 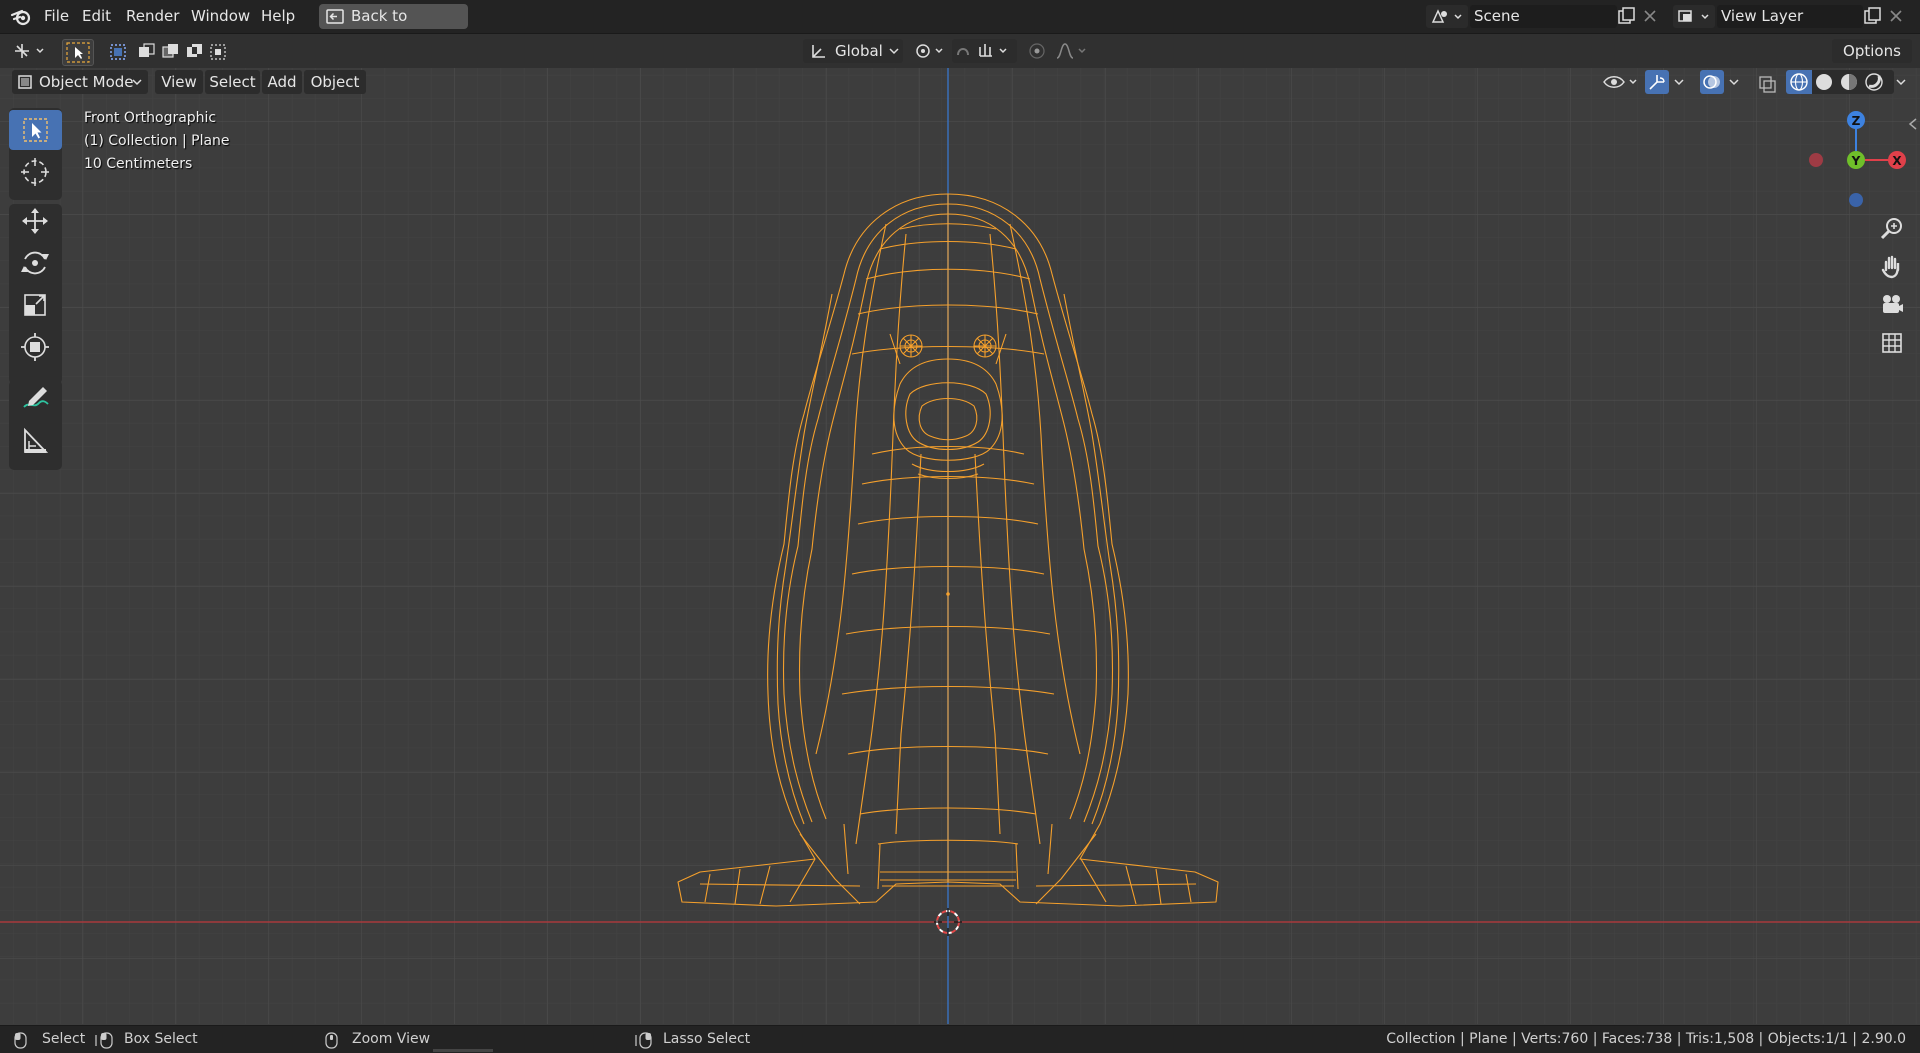 What do you see at coordinates (818, 51) in the screenshot?
I see `orientation-icon` at bounding box center [818, 51].